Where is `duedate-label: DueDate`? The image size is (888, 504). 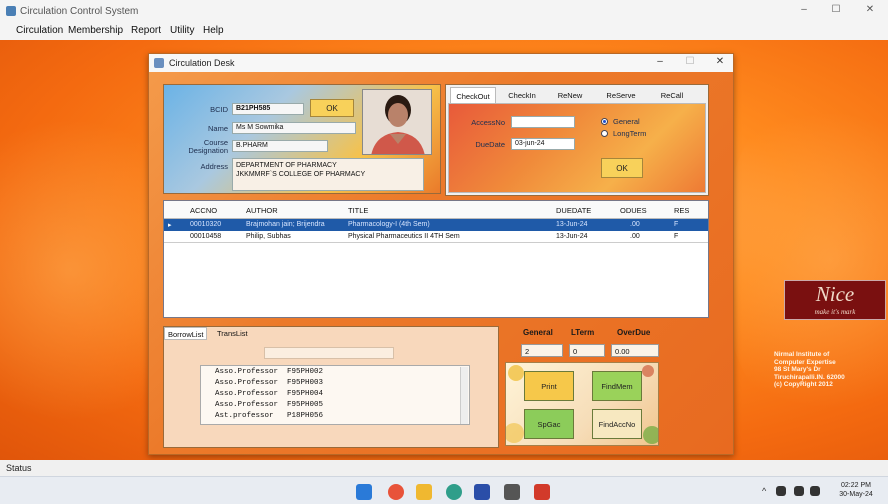 duedate-label: DueDate is located at coordinates (490, 144).